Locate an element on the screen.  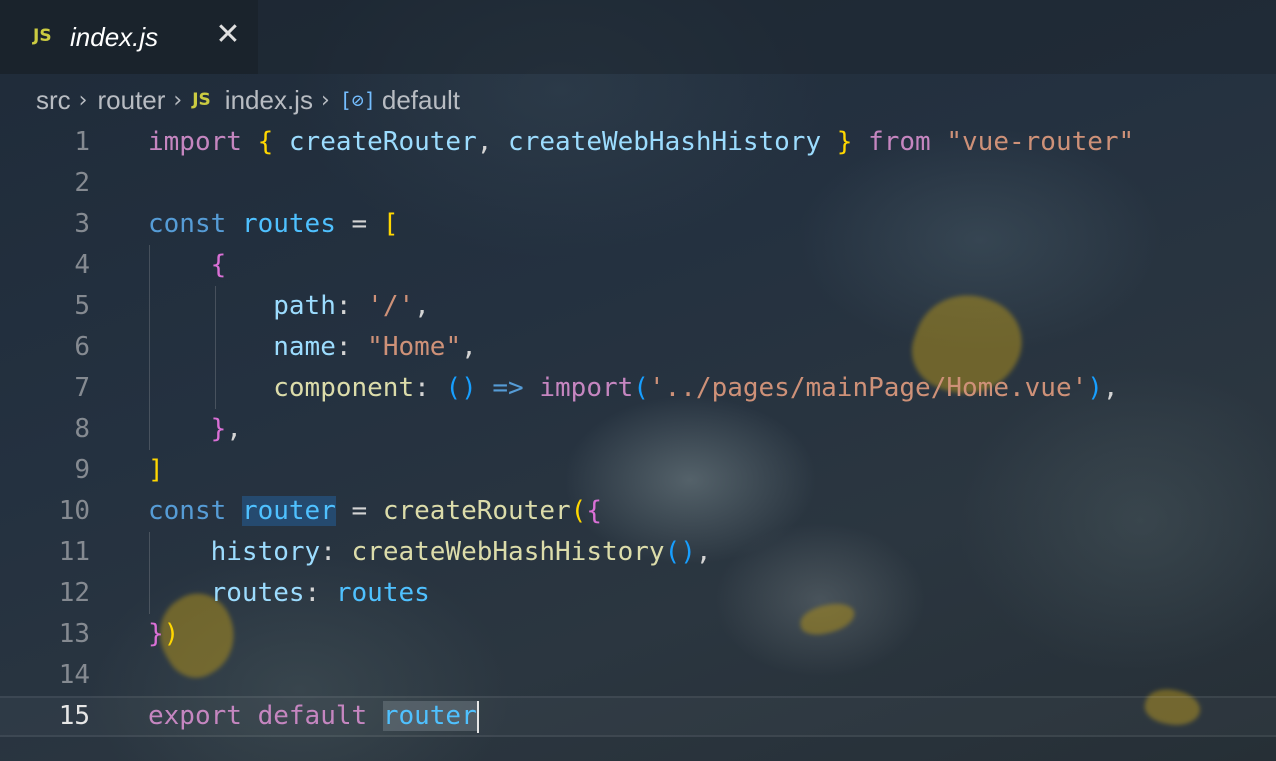
code-line: 2 is located at coordinates (638, 183).